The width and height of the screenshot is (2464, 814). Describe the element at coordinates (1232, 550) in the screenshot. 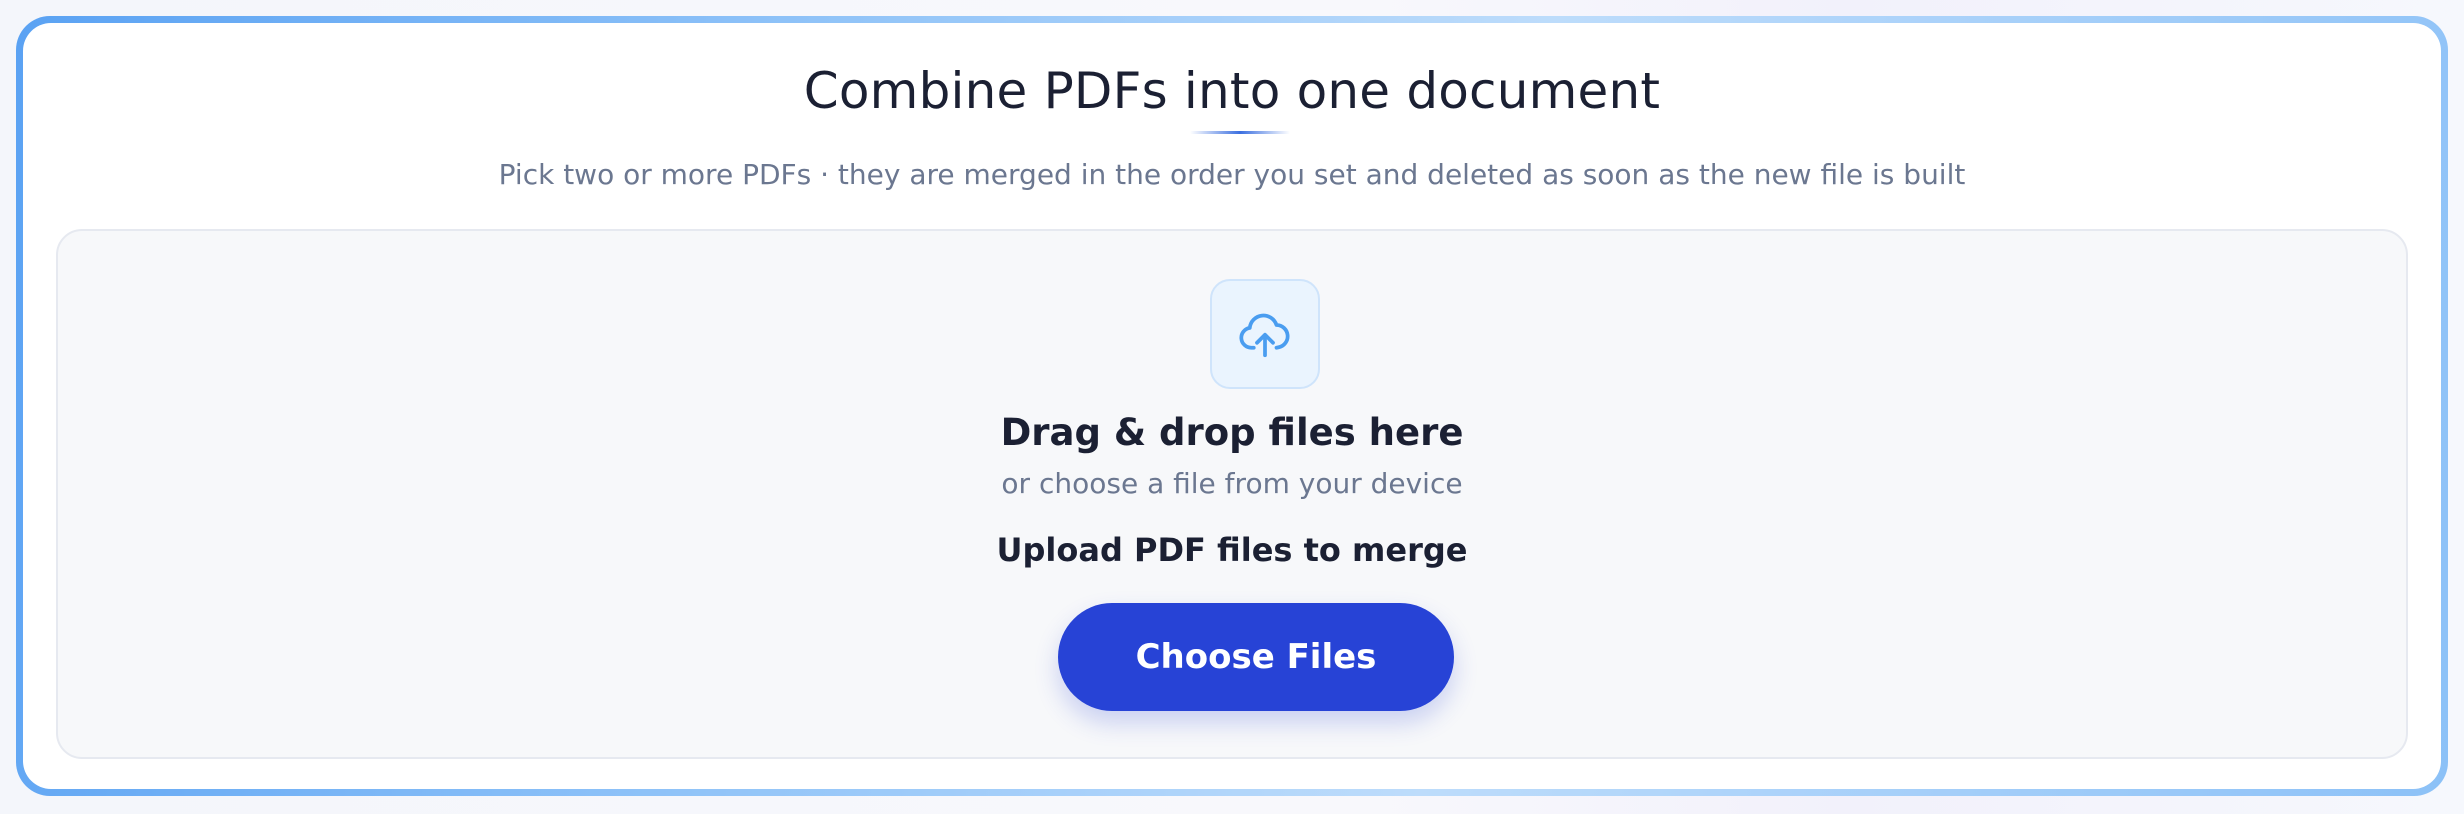

I see `upload-label: Upload PDF files to merge` at that location.